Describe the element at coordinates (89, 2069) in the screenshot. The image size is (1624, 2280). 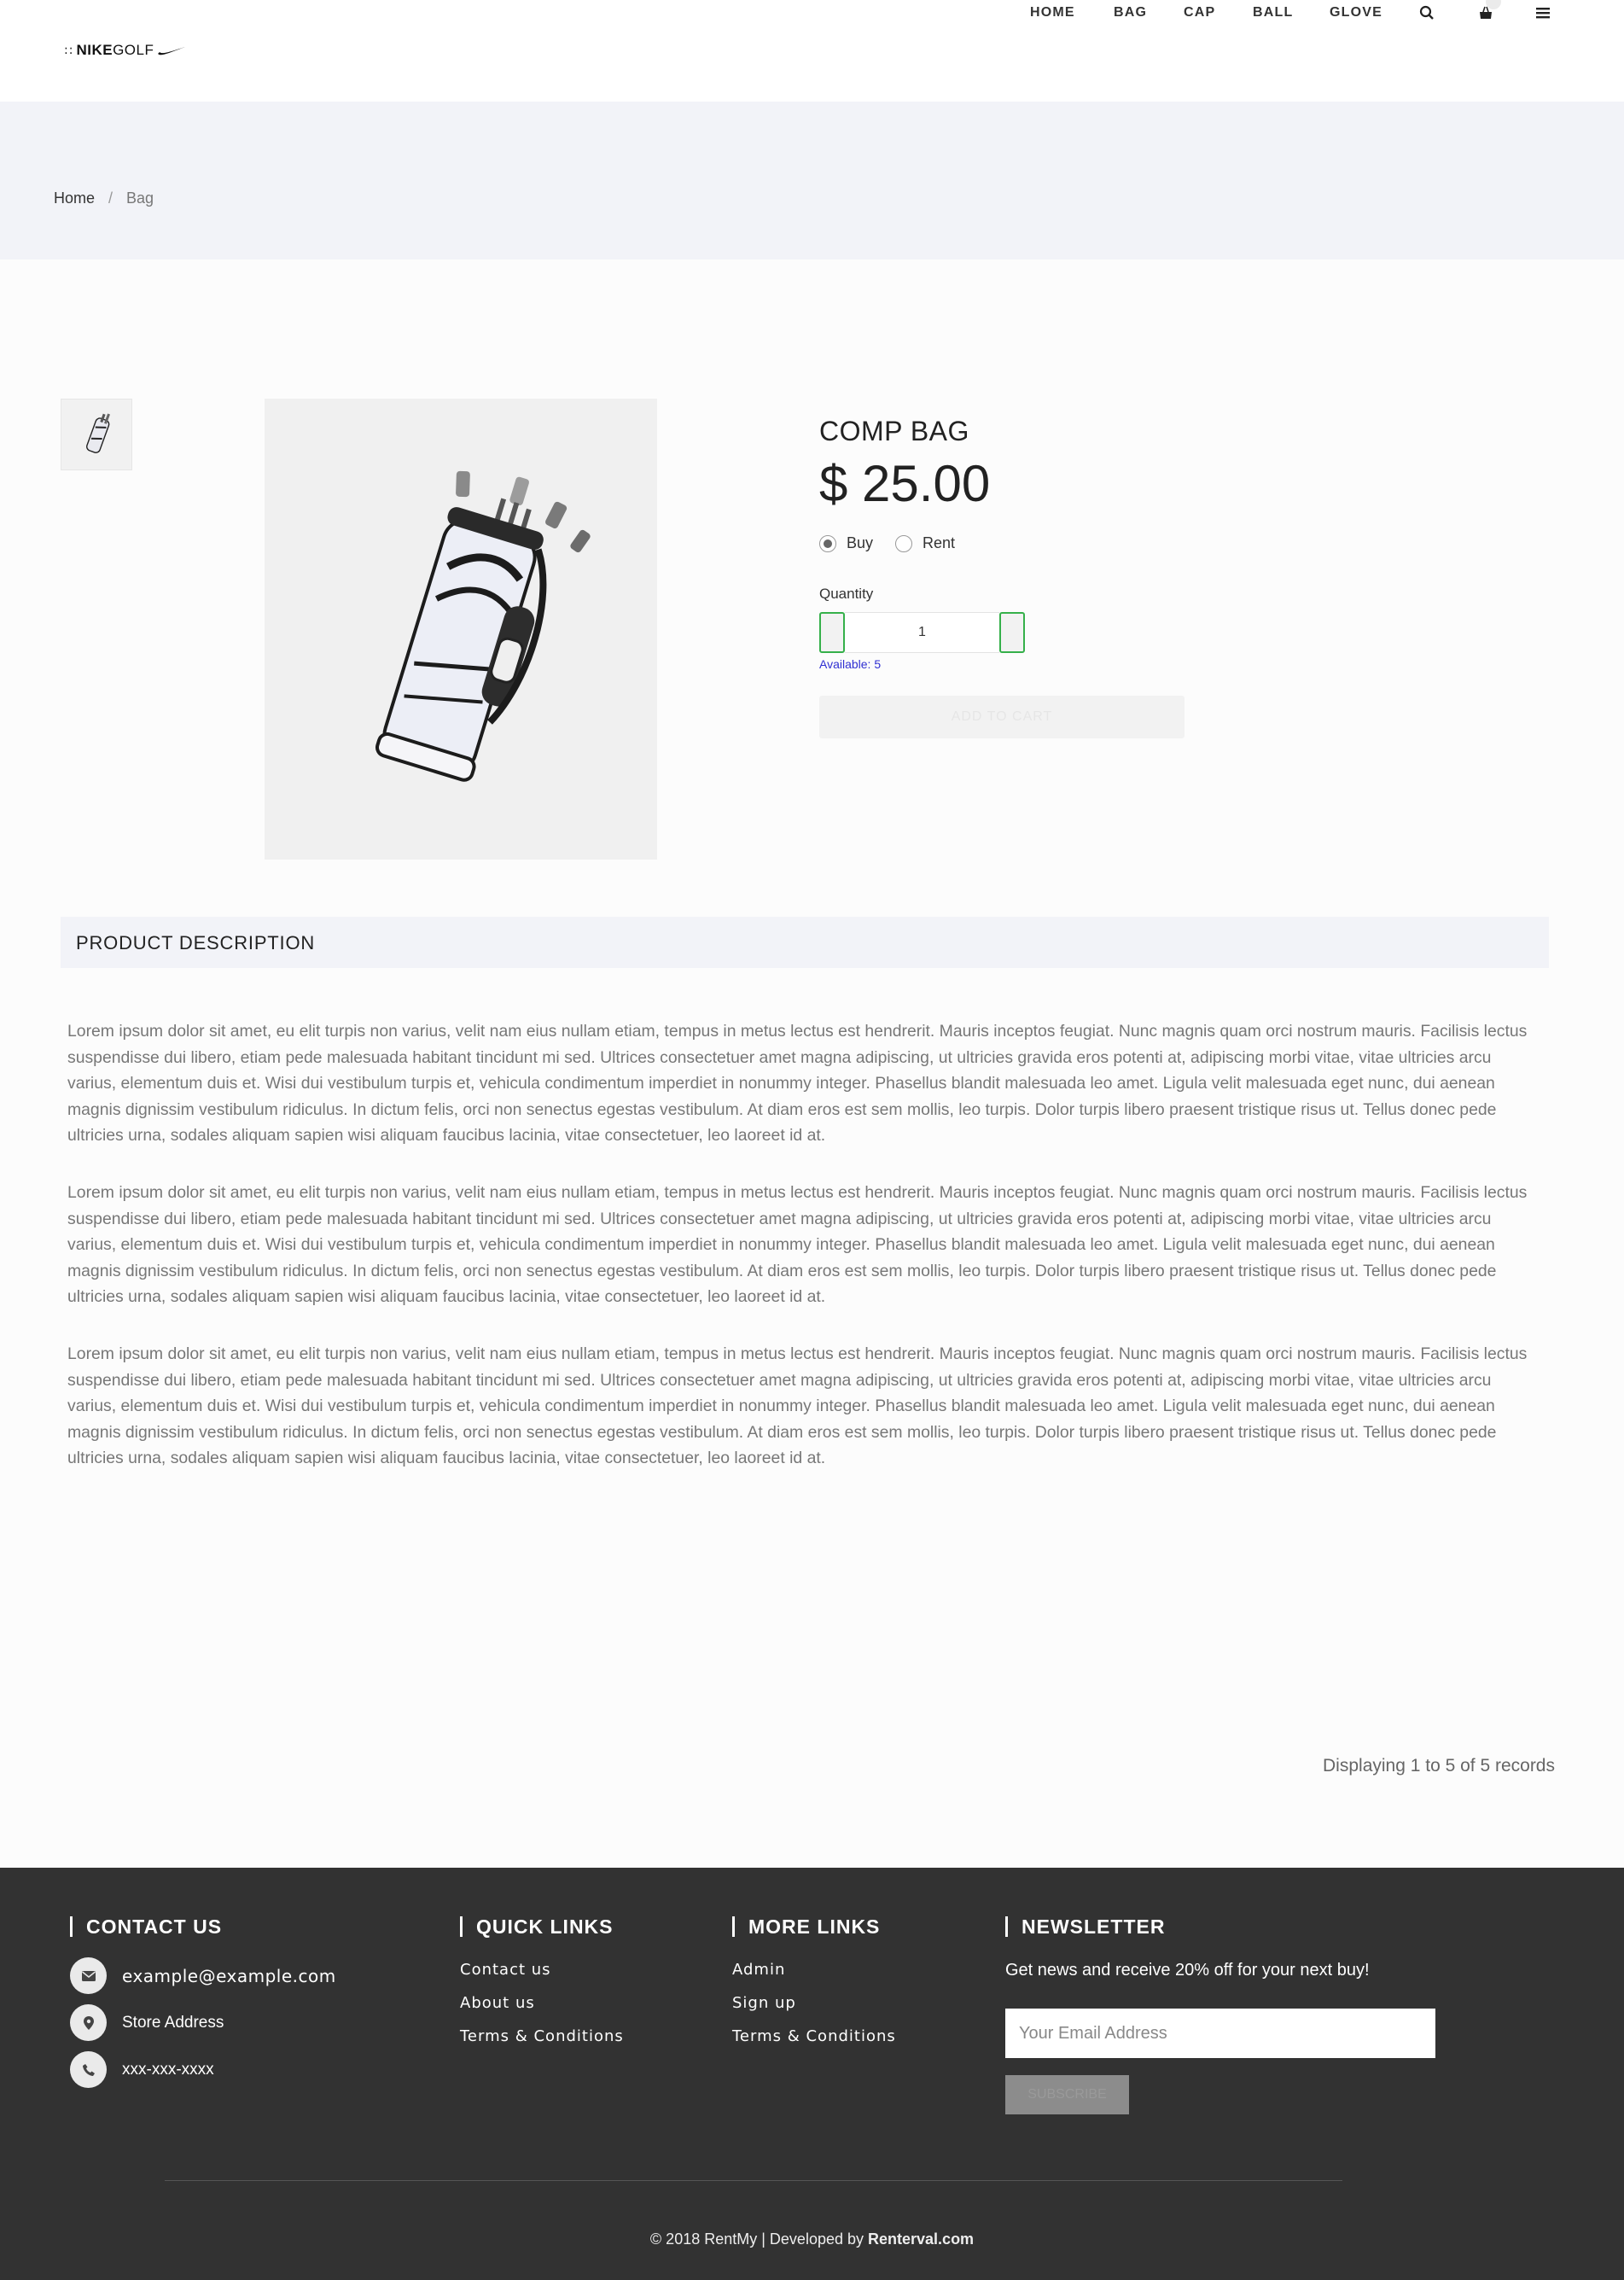
I see `phone-icon` at that location.